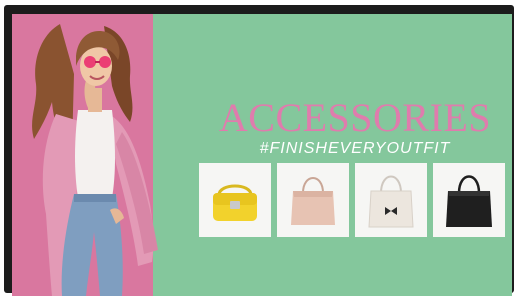  I want to click on blush-tote-icon, so click(313, 201).